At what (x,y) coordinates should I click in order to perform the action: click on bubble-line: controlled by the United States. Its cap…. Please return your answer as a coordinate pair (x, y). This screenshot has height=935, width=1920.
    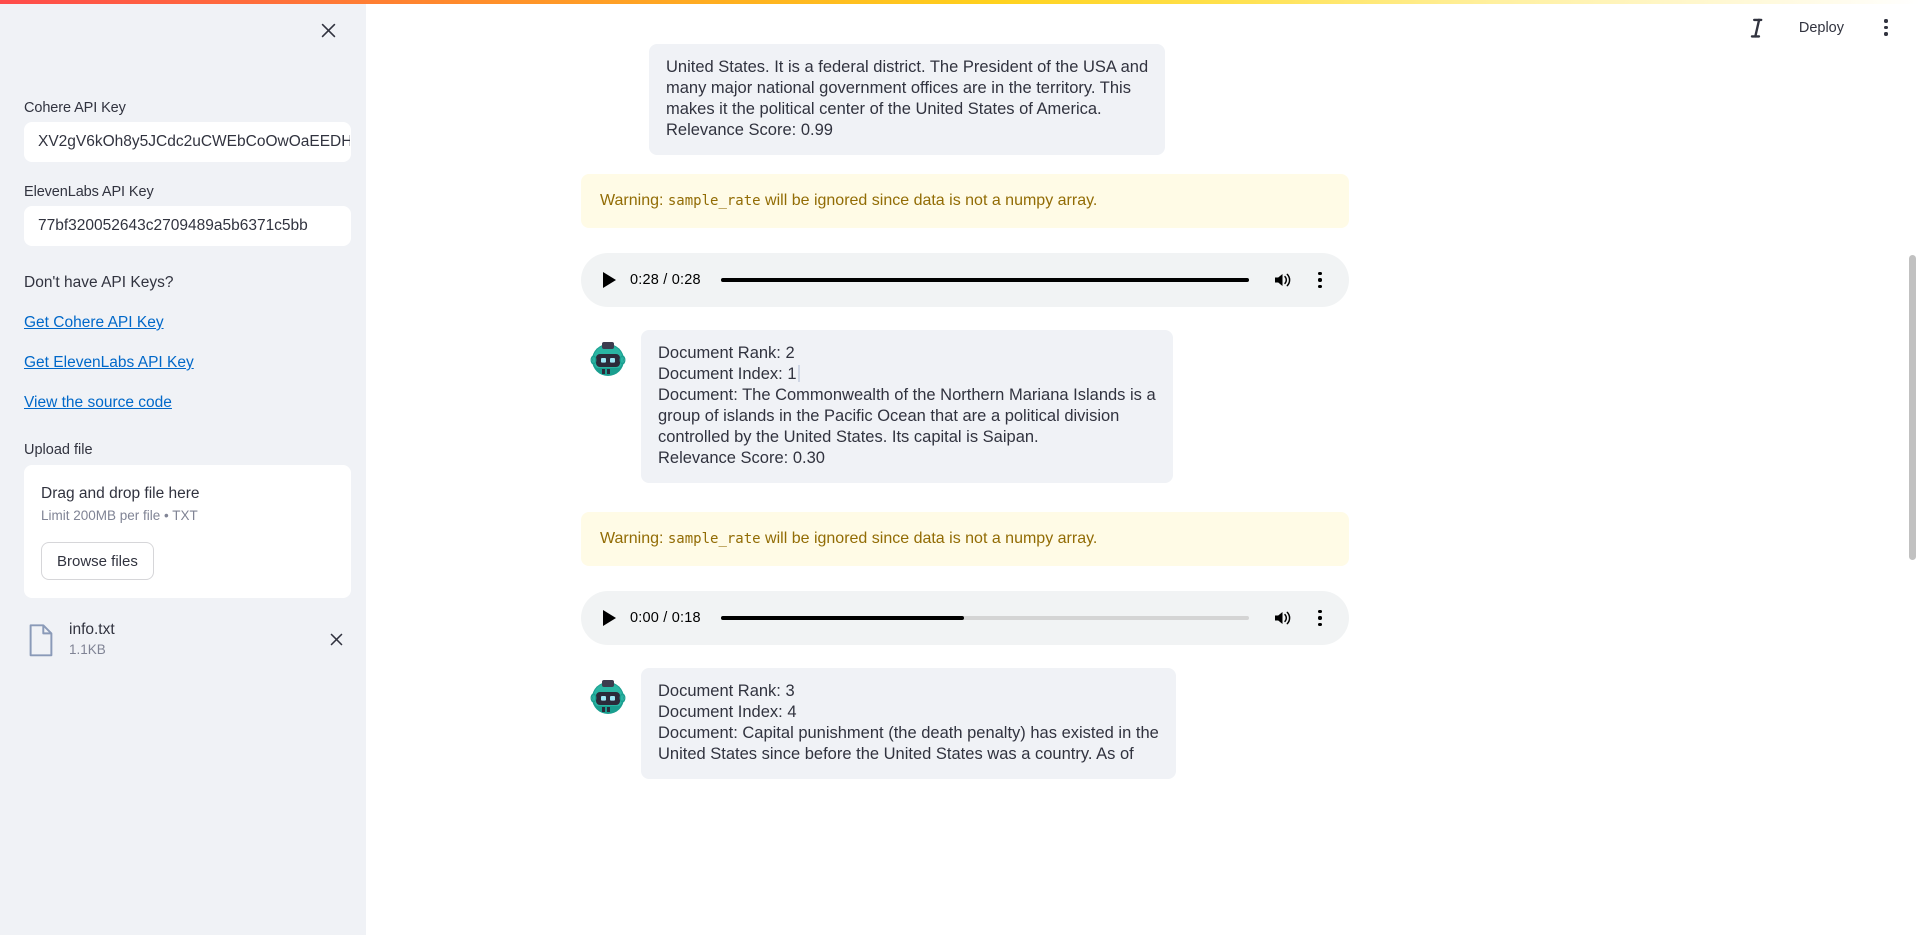
    Looking at the image, I should click on (848, 437).